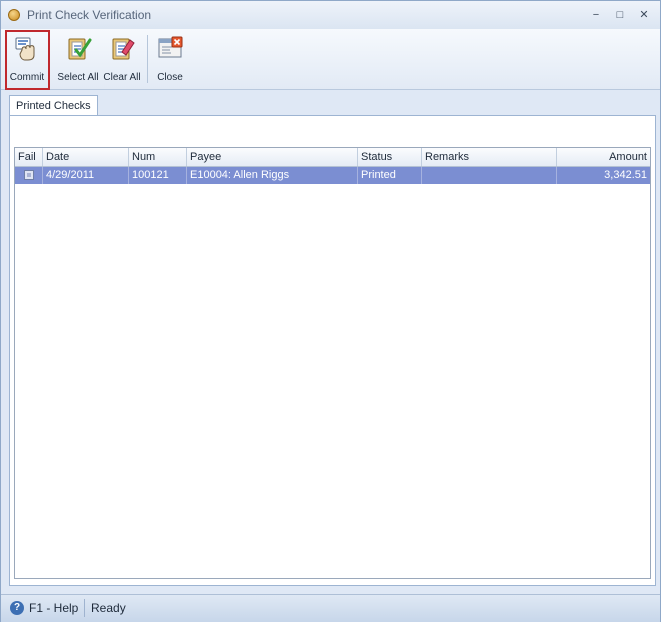 This screenshot has height=622, width=661. Describe the element at coordinates (78, 77) in the screenshot. I see `select-all-label: Select All` at that location.